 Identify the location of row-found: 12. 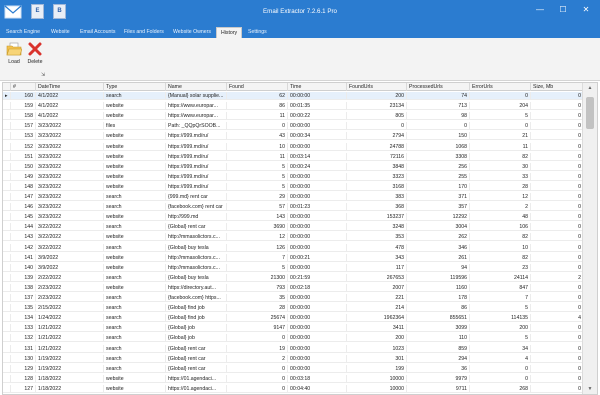
(257, 237).